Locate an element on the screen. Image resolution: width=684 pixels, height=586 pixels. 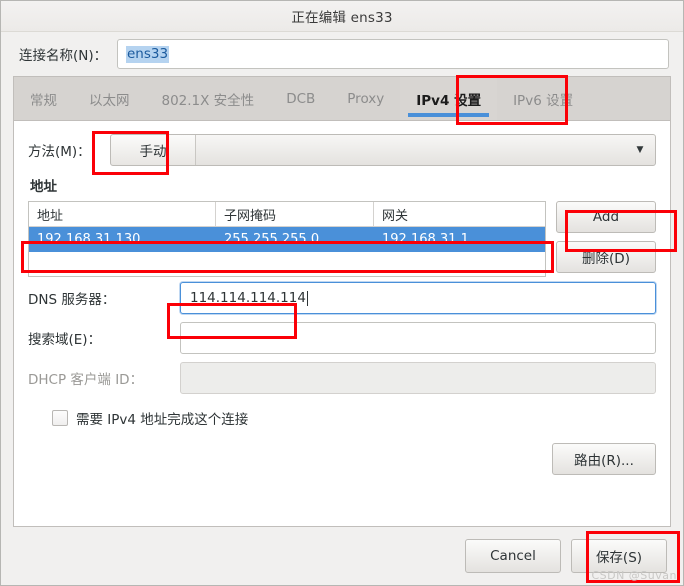
method-row: 方法(M)： 手动 ▼ is located at coordinates (342, 150).